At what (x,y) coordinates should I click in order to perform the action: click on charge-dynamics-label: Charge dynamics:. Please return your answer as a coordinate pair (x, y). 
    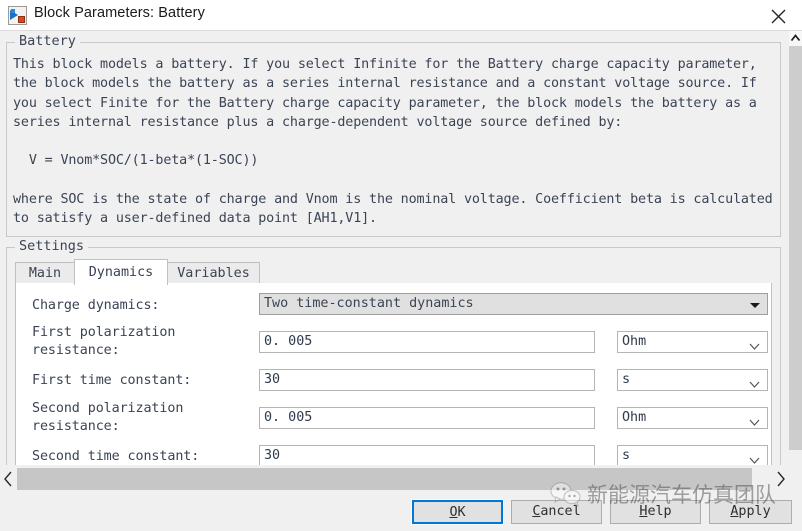
    Looking at the image, I should click on (96, 305).